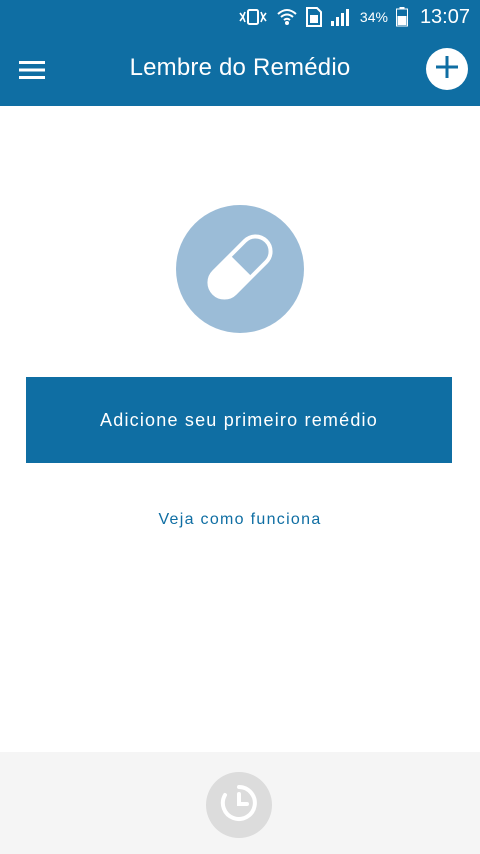 Image resolution: width=480 pixels, height=854 pixels. I want to click on clock-icon, so click(239, 805).